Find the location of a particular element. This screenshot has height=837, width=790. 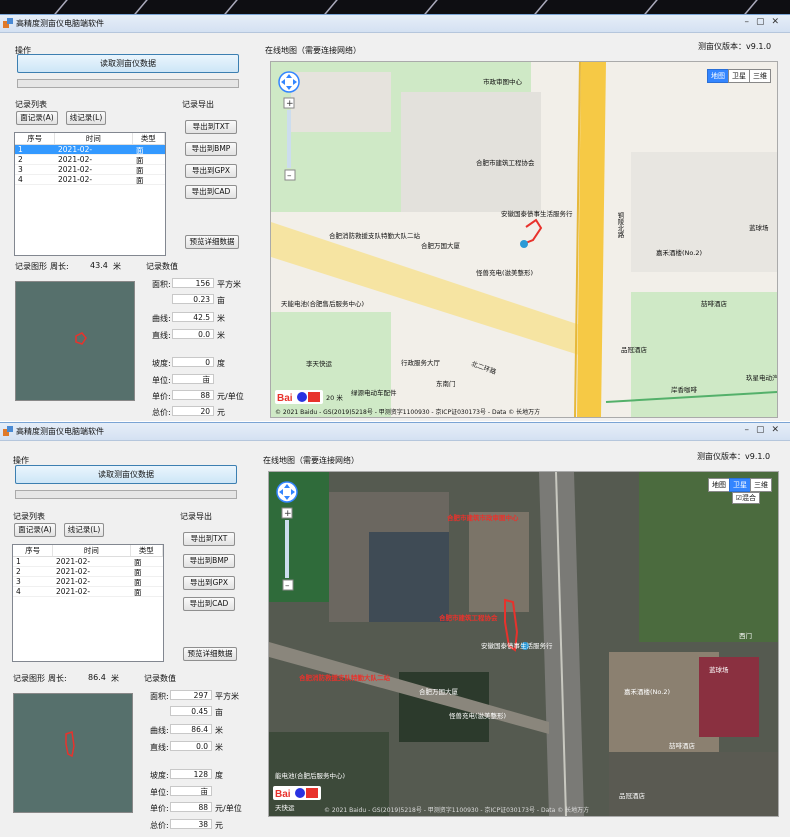

curve-field: 86.4 is located at coordinates (191, 729).